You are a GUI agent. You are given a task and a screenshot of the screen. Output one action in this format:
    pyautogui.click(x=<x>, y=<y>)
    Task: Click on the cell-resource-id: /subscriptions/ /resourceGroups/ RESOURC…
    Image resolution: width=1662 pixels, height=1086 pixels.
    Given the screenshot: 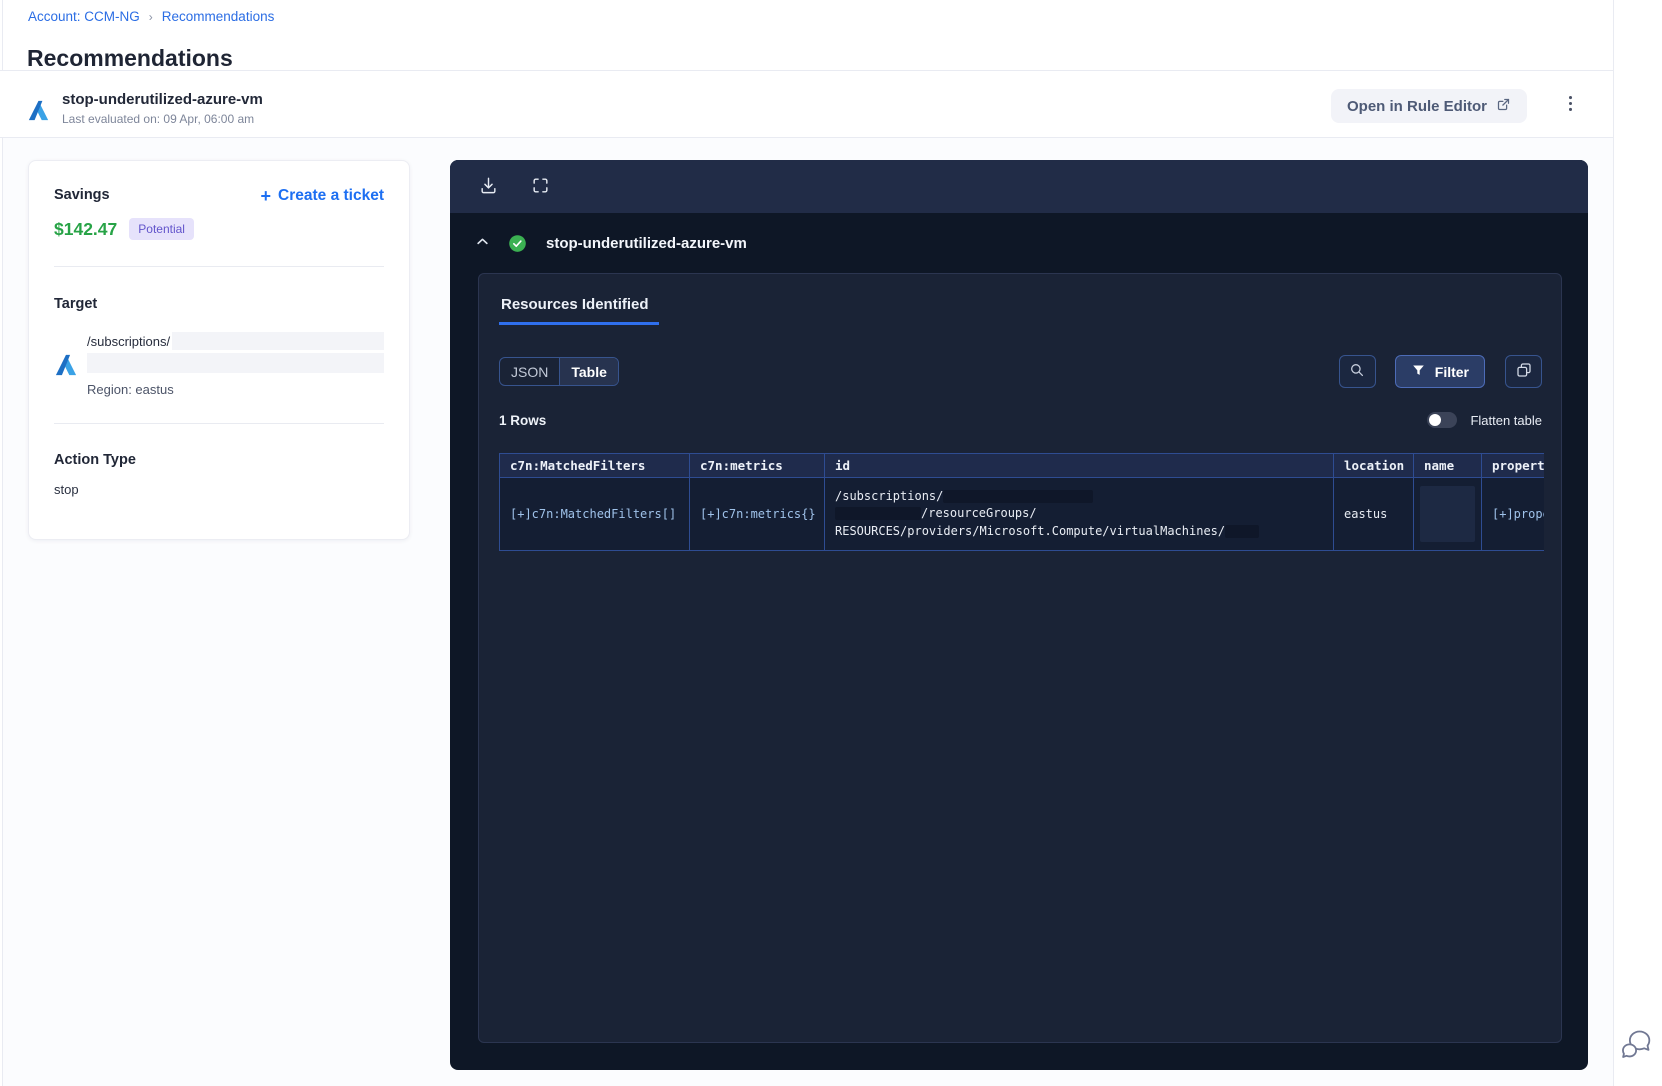 What is the action you would take?
    pyautogui.click(x=1079, y=514)
    